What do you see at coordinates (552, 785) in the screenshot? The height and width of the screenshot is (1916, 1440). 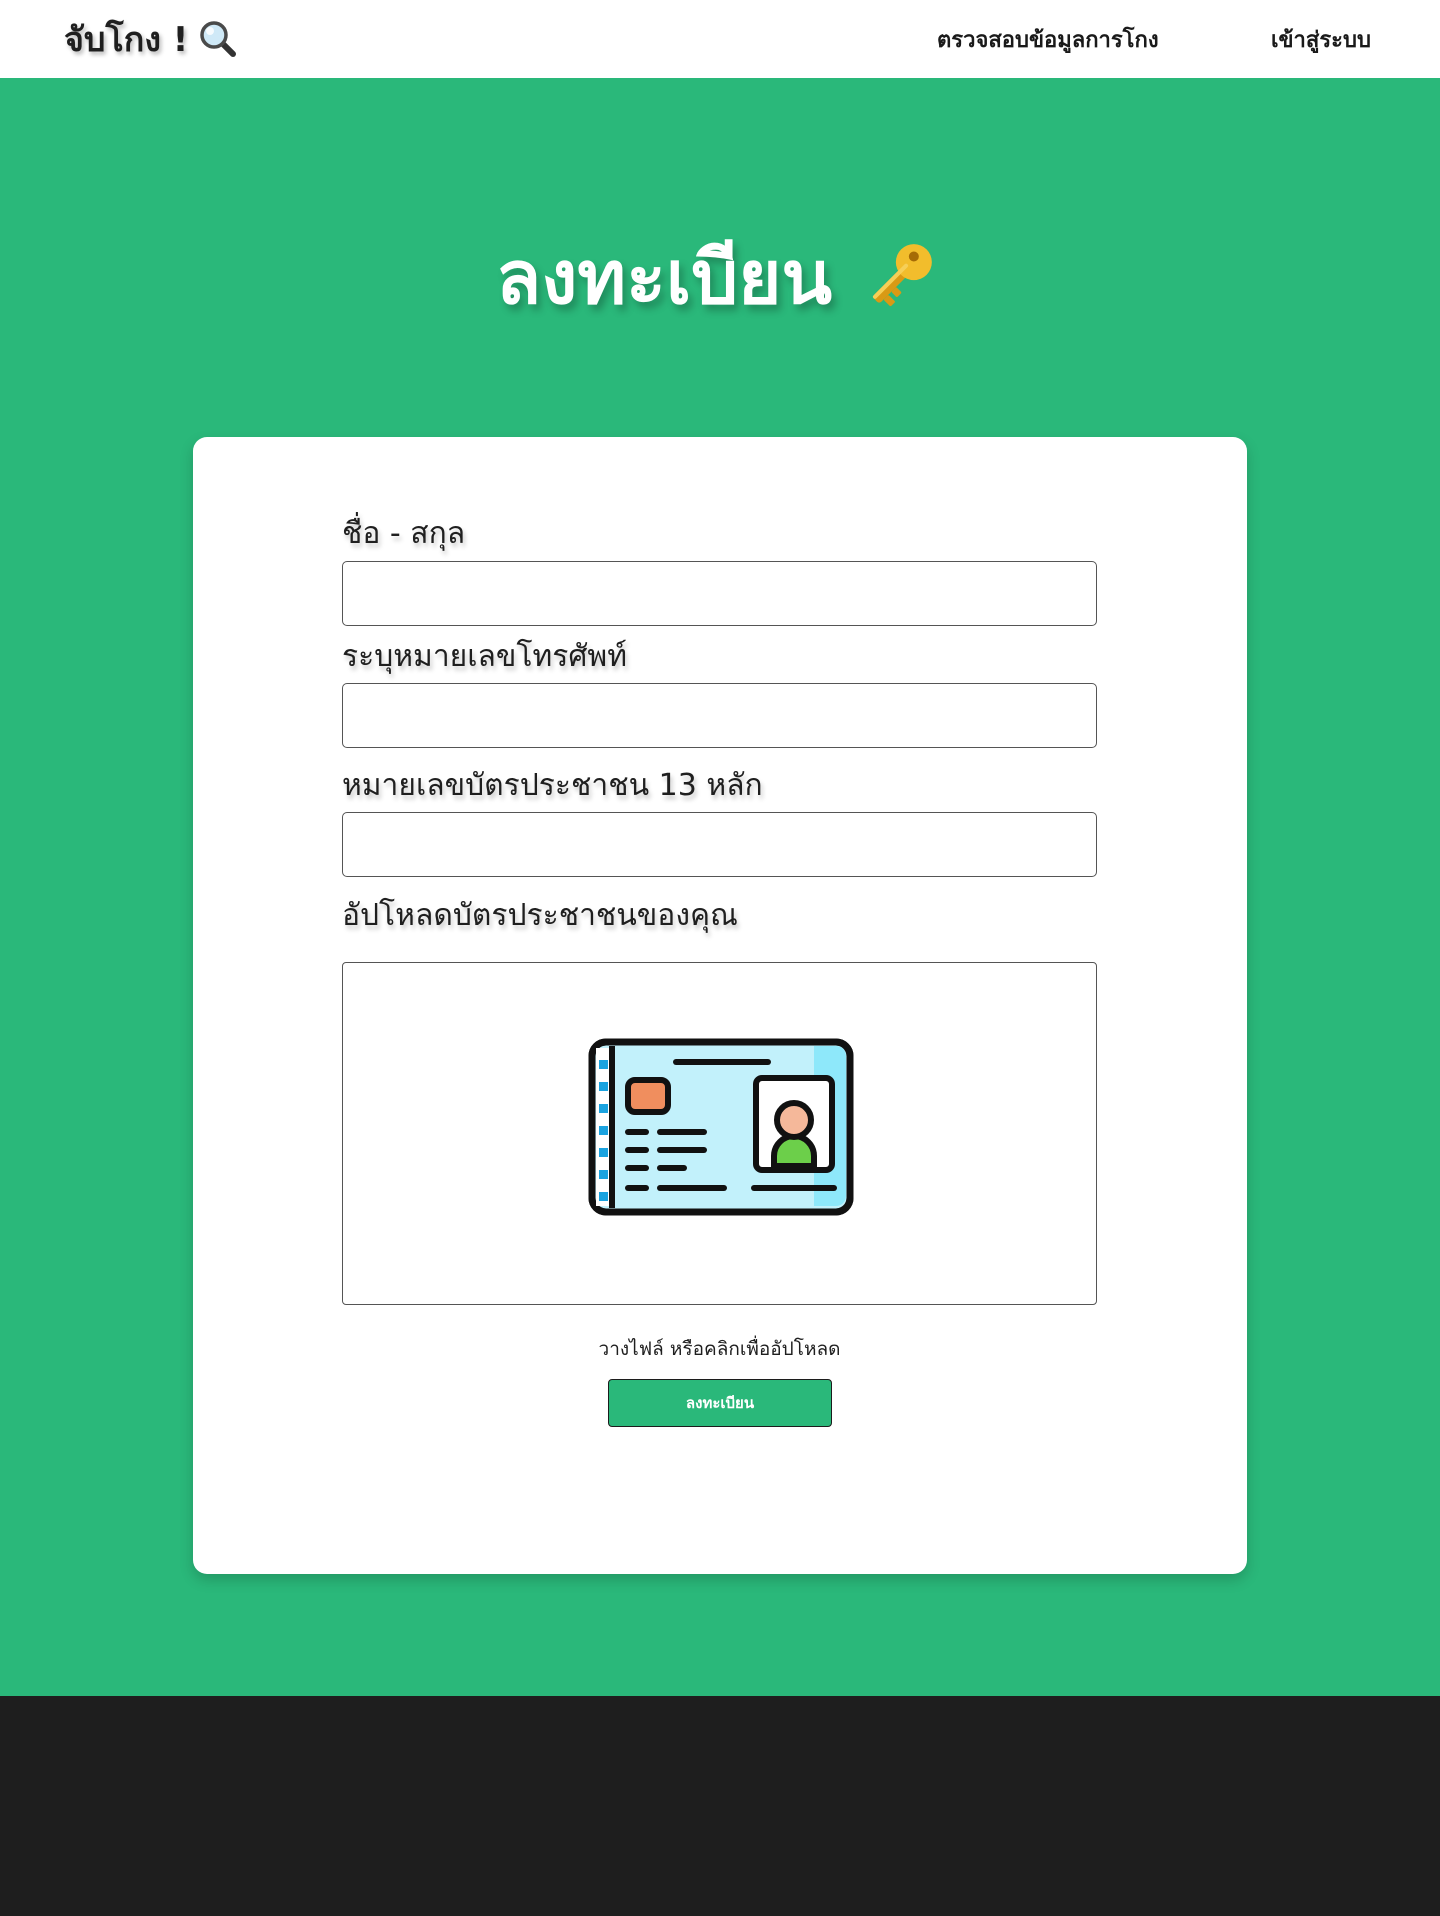 I see `id-number-label: หมายเลขบัตรประชาชน 13 หลัก` at bounding box center [552, 785].